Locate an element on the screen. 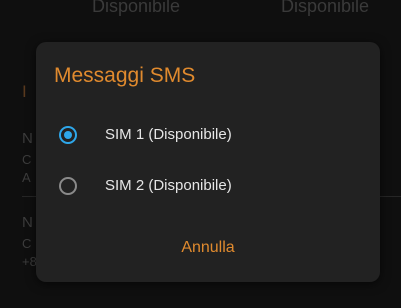 The height and width of the screenshot is (308, 401). radio-unselected-icon is located at coordinates (68, 186).